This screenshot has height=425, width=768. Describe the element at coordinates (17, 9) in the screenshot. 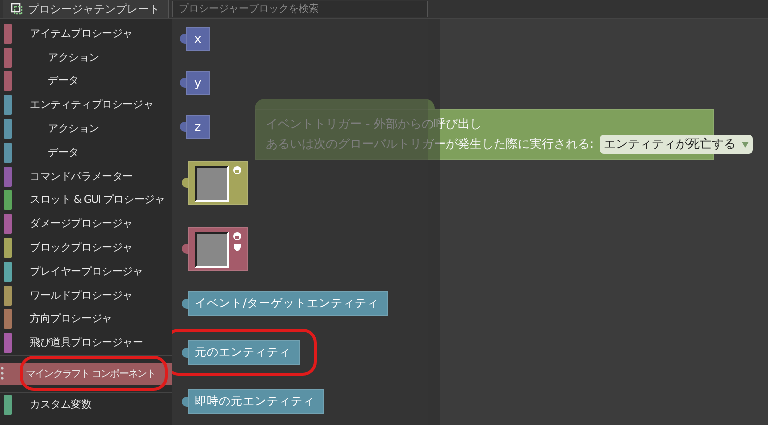

I see `template-icon` at that location.